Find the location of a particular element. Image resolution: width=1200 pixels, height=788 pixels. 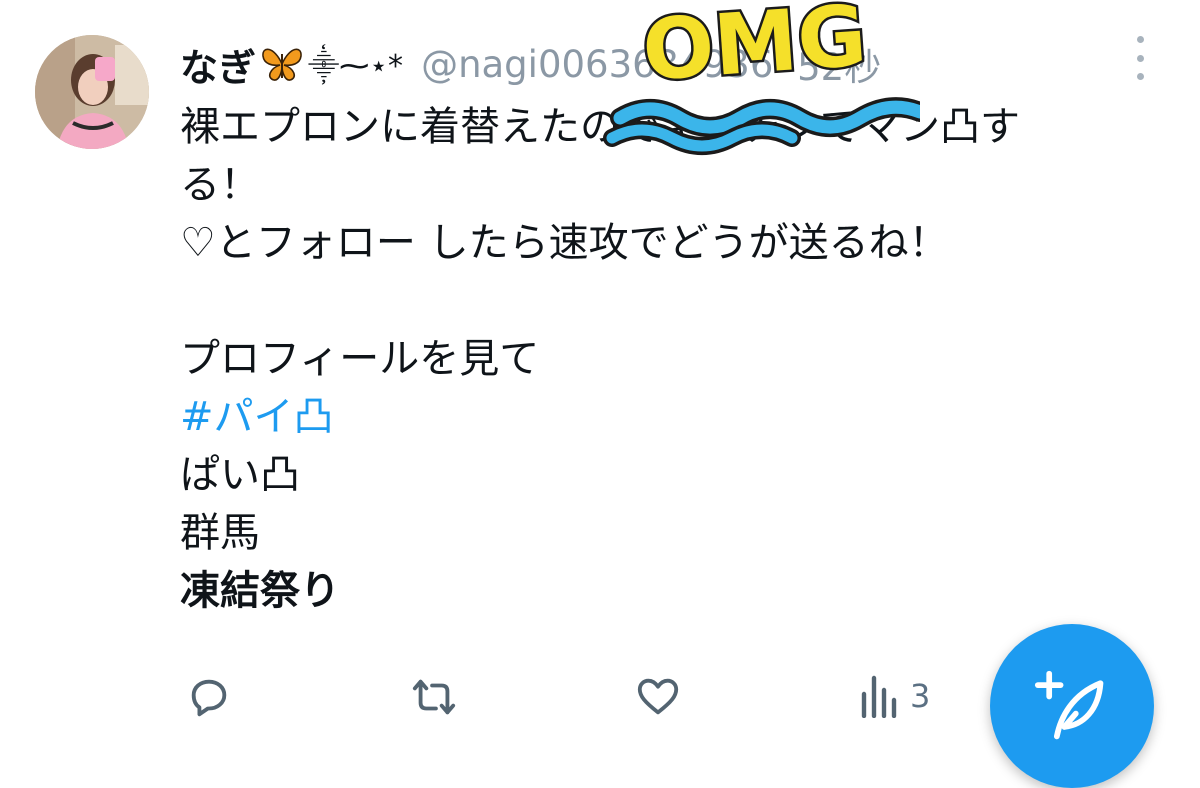

views-button: 3 is located at coordinates (895, 696).